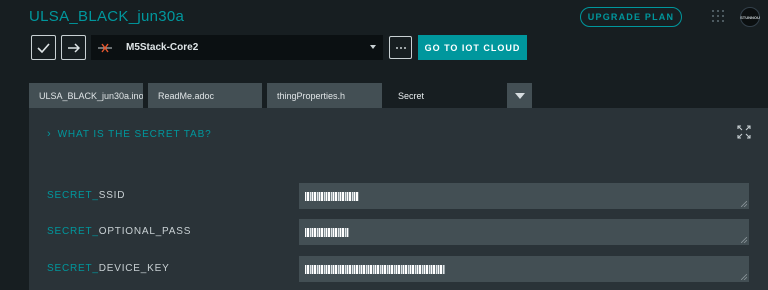 The height and width of the screenshot is (290, 768). I want to click on secret-optional-pass-input, so click(524, 232).